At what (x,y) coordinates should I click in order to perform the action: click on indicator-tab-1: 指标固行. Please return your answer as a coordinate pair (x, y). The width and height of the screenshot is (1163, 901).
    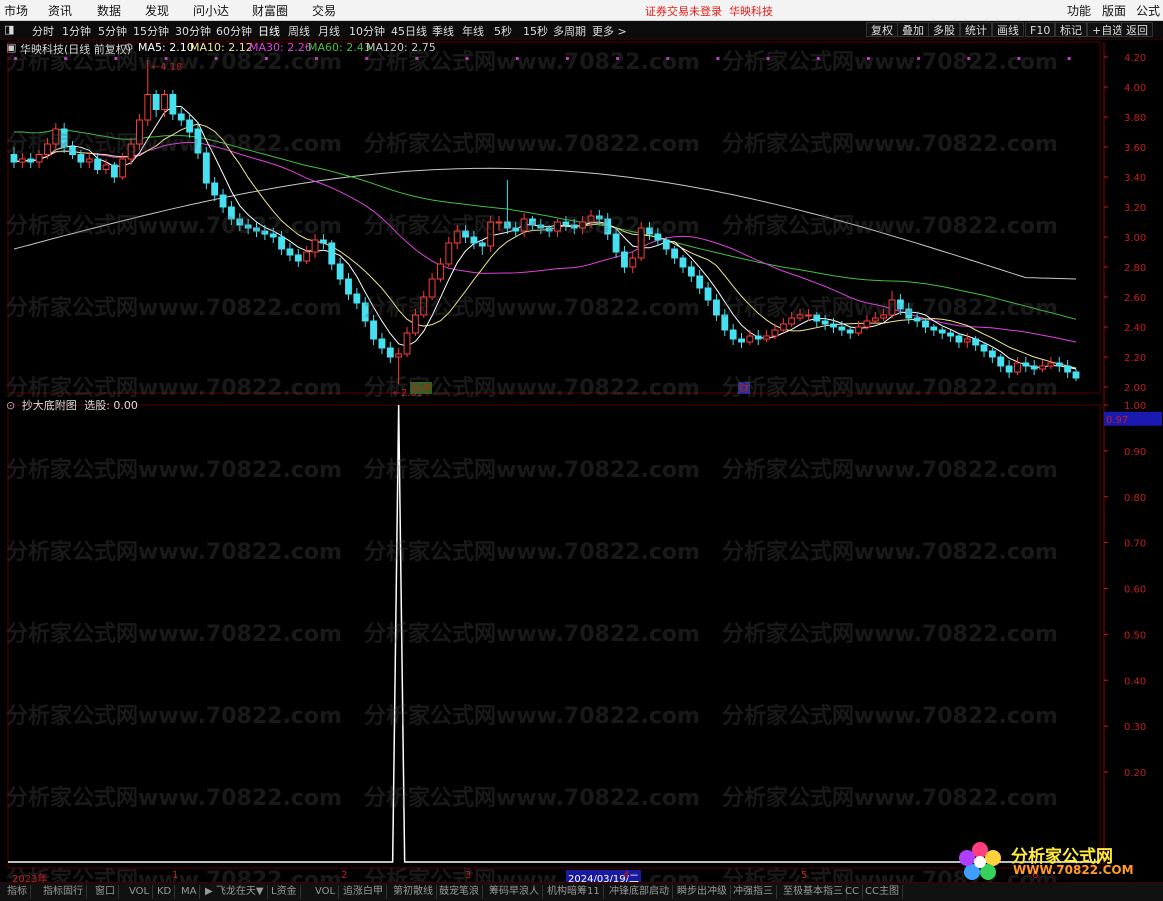
    Looking at the image, I should click on (63, 892).